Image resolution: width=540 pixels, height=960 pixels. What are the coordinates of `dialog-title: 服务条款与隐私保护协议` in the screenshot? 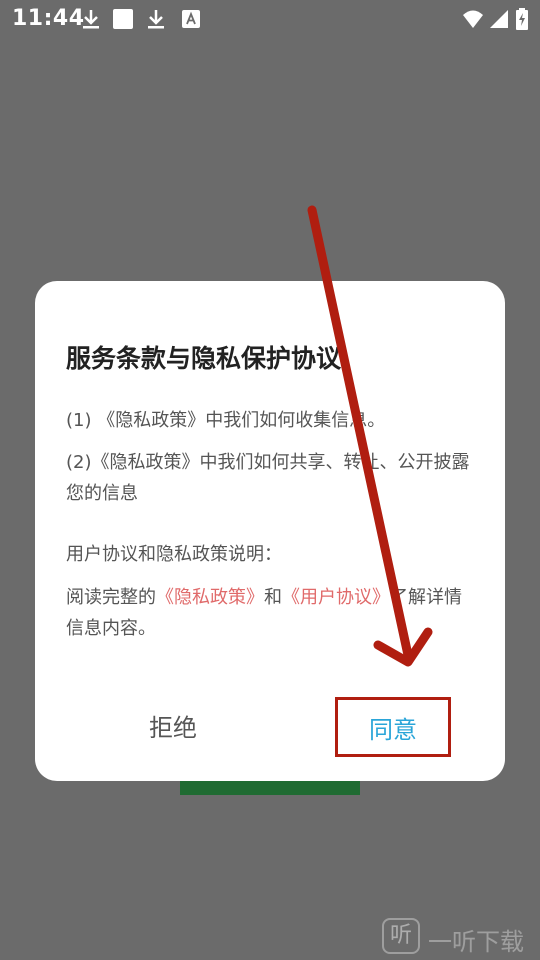 It's located at (204, 358).